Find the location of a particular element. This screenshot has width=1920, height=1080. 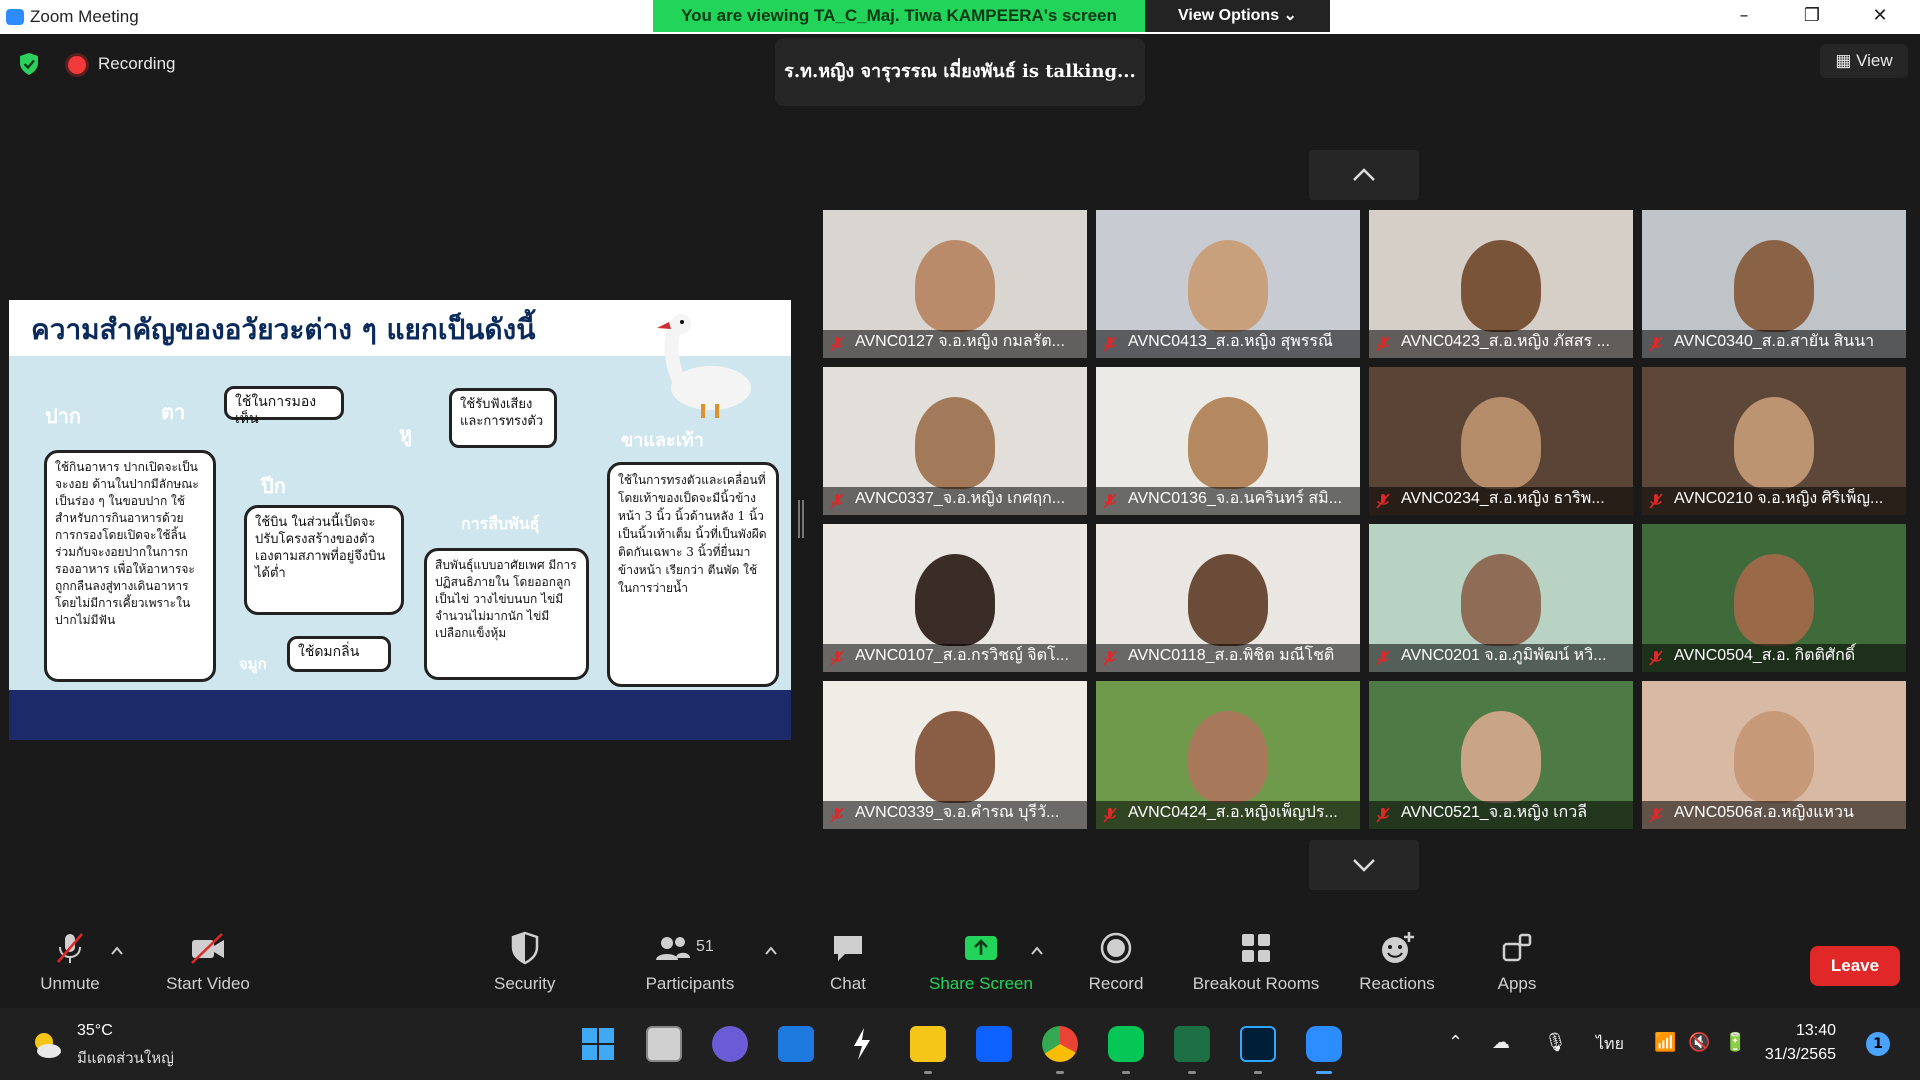

leave-button: Leave is located at coordinates (1855, 966).